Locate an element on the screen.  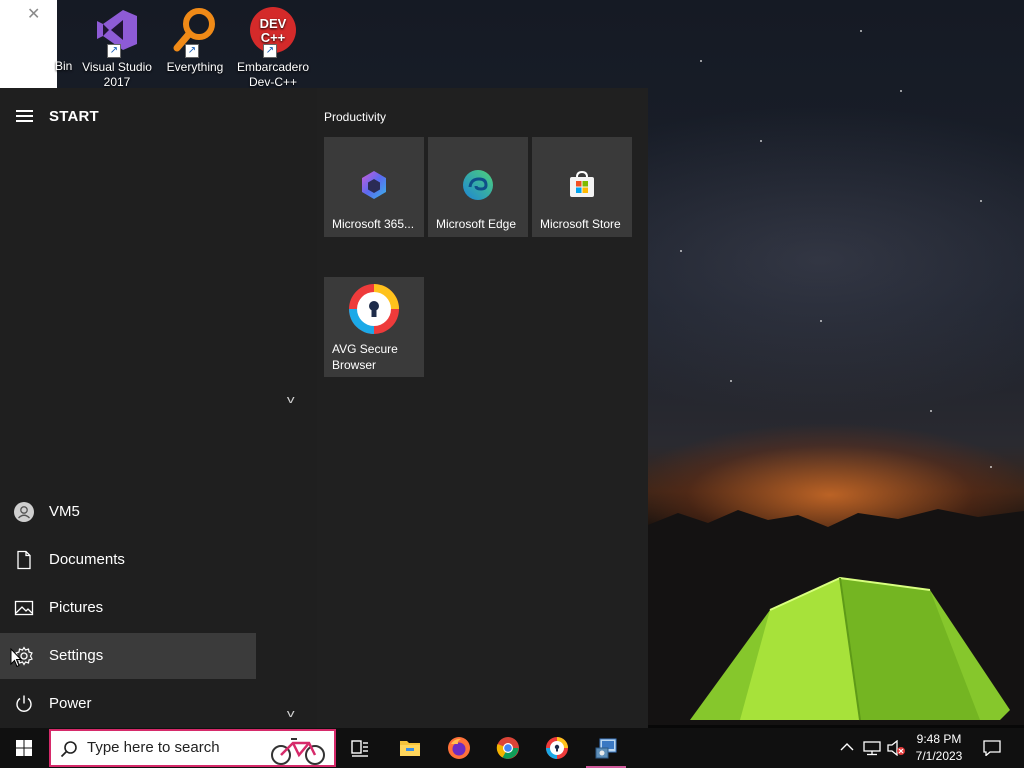
start-menu-header: START is located at coordinates (128, 117).